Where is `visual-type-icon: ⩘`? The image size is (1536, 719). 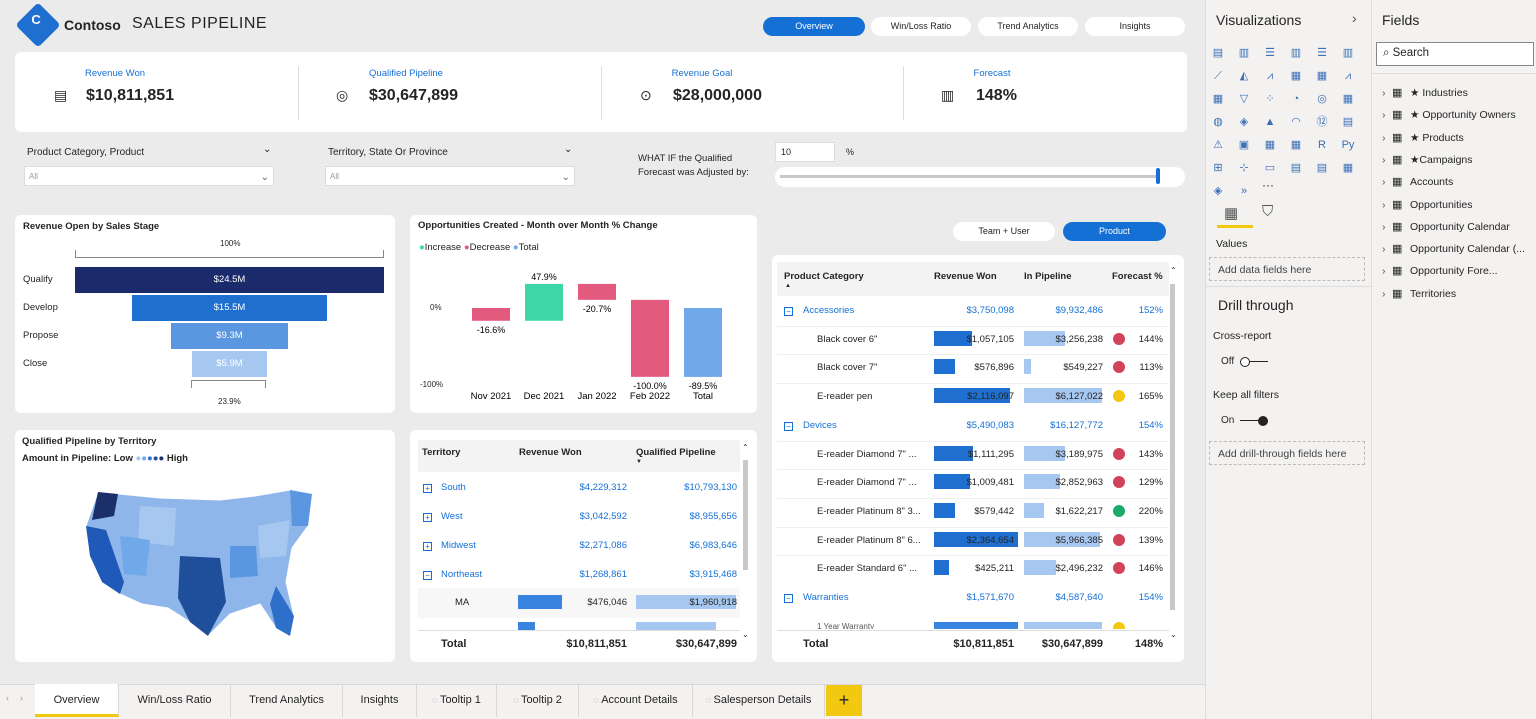 visual-type-icon: ⩘ is located at coordinates (1348, 76).